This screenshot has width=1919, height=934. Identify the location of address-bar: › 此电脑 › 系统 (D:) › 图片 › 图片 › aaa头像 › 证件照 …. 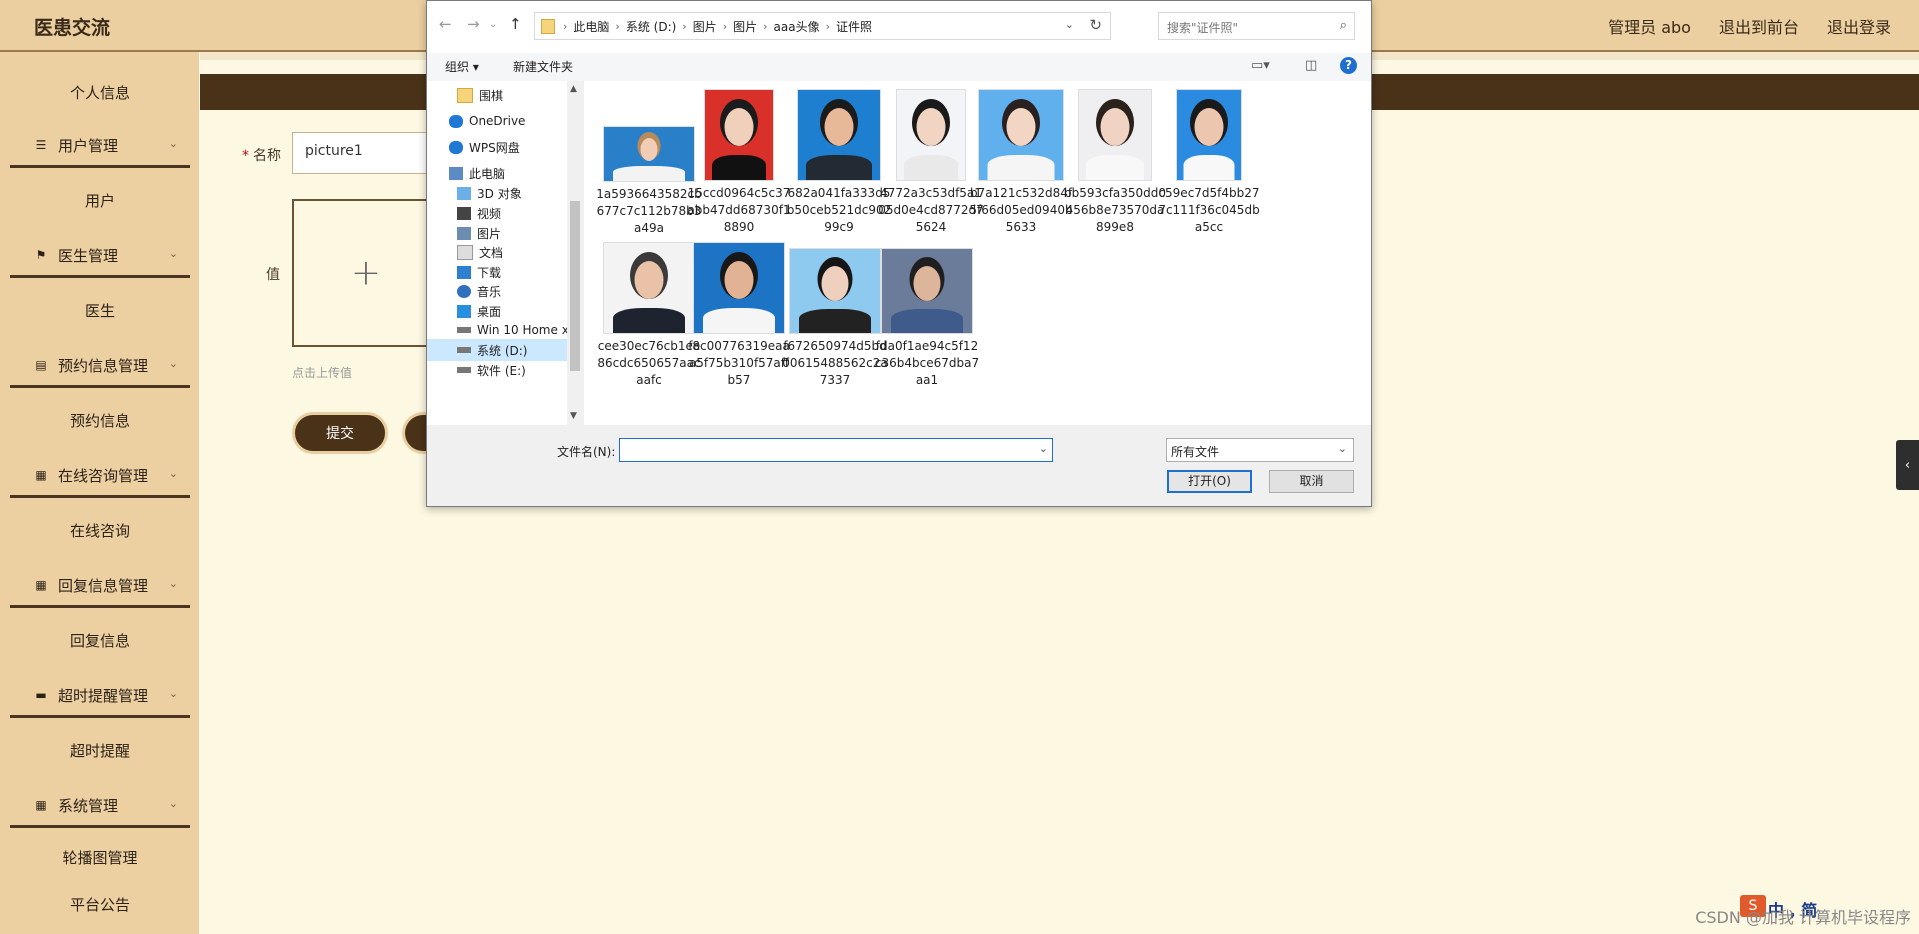
(822, 26).